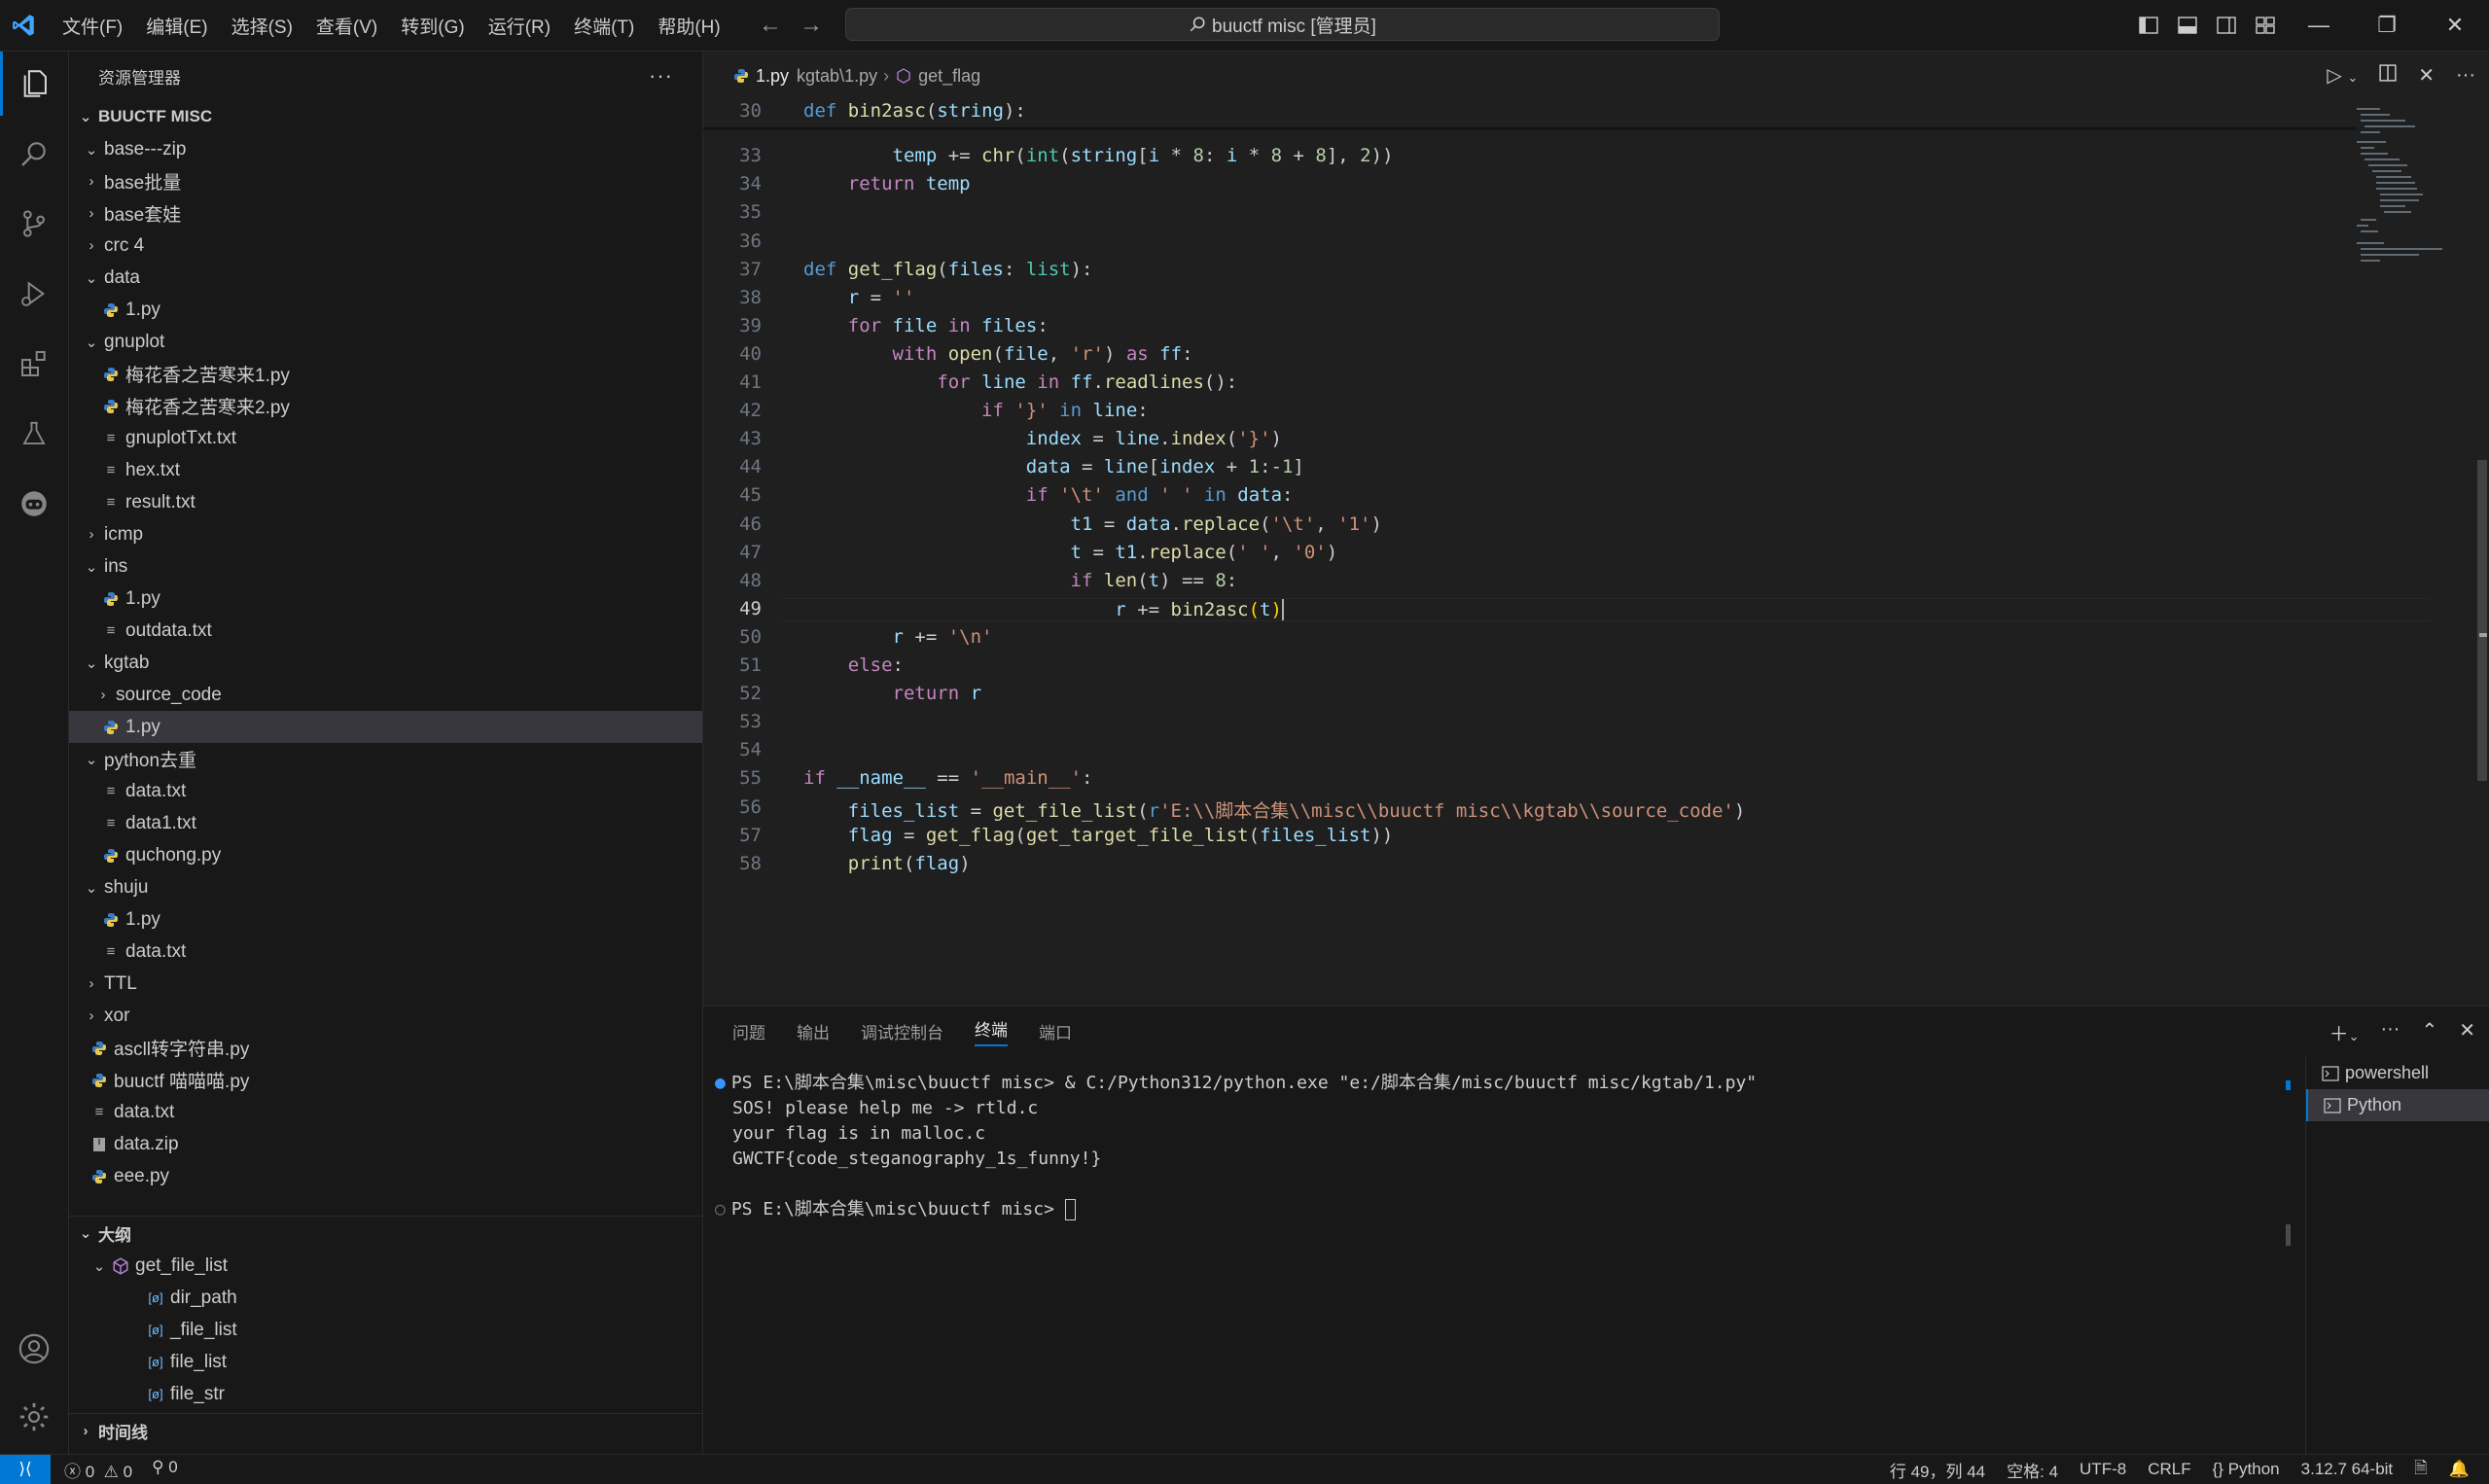 The image size is (2489, 1484). What do you see at coordinates (385, 631) in the screenshot?
I see `tree-file: ≡ outdata.txt` at bounding box center [385, 631].